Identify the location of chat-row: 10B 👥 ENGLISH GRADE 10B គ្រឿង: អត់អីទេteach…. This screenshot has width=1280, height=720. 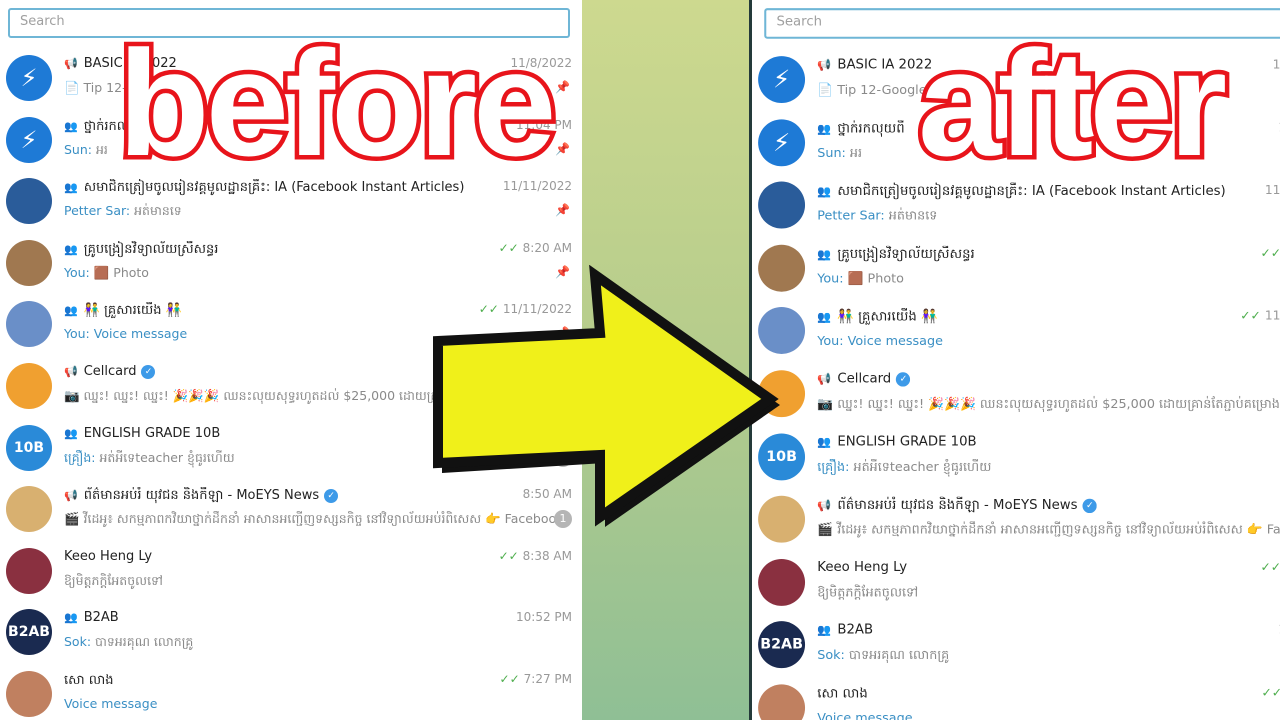
(1016, 457).